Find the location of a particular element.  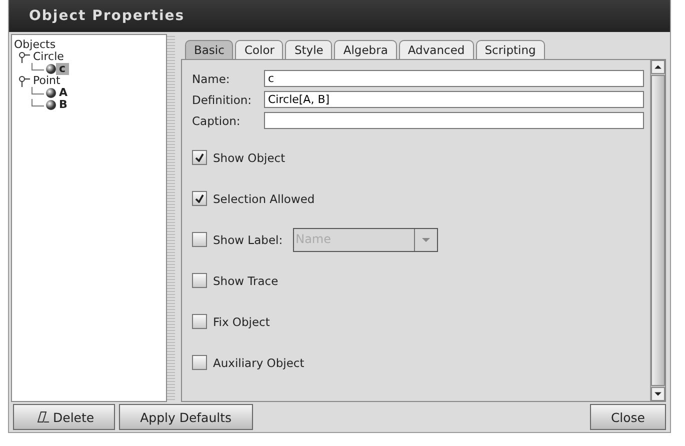

field-label: Caption: is located at coordinates (217, 121).